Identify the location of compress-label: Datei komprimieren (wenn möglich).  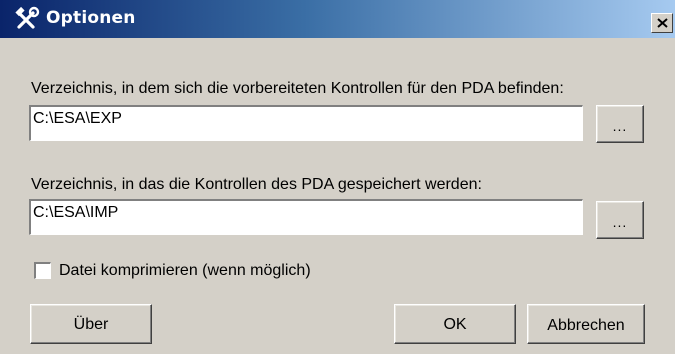
(185, 271).